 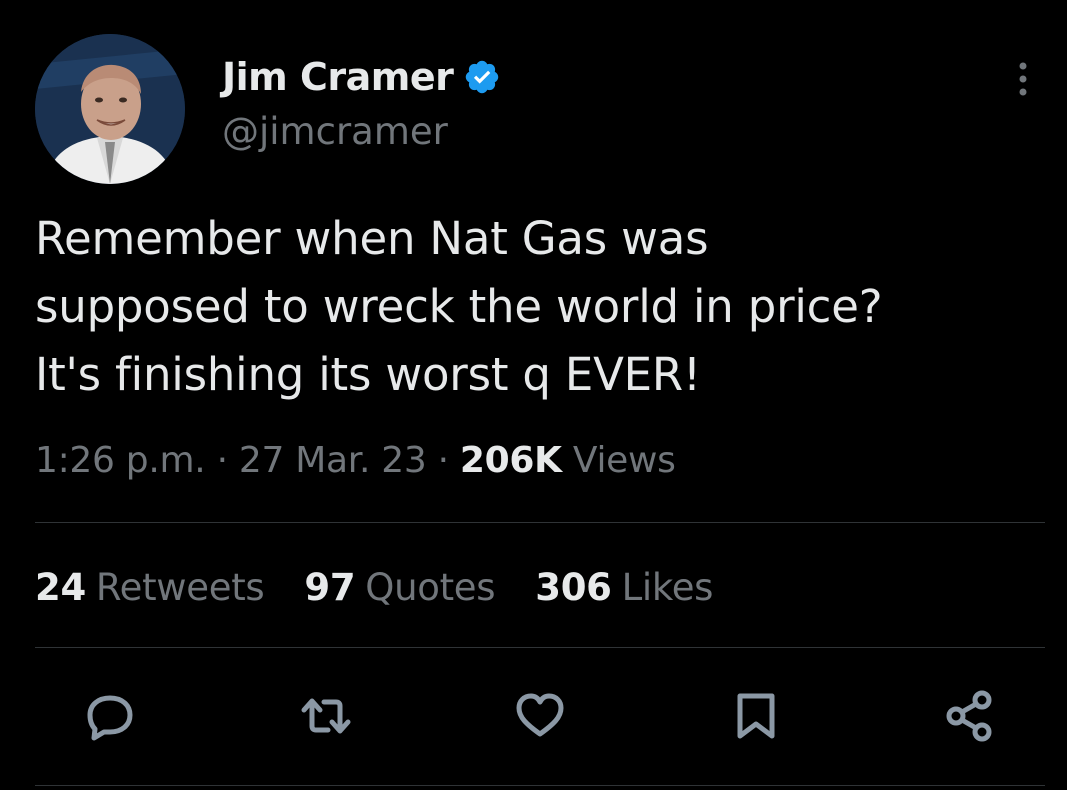 I want to click on tweet-meta: 1:26 p.m. · 27 Mar. 23 · 206K Views, so click(x=355, y=461).